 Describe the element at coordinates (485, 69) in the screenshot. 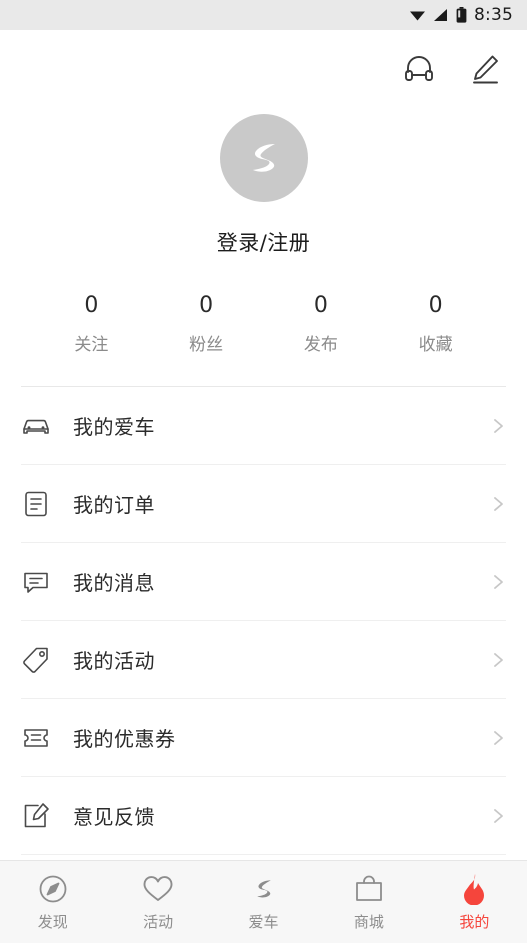

I see `pencil-icon` at that location.